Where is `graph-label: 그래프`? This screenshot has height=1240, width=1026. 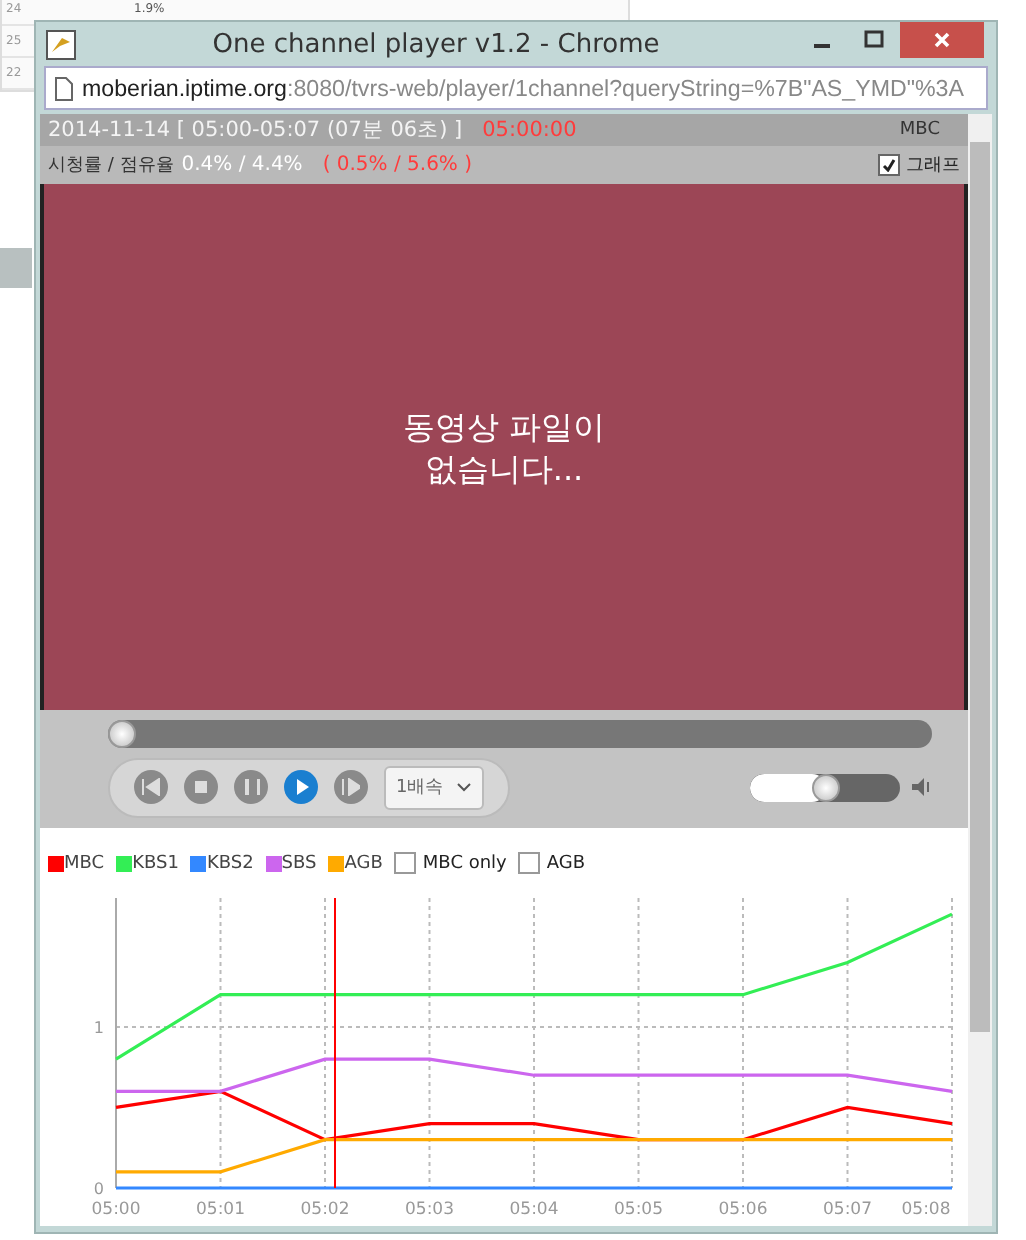
graph-label: 그래프 is located at coordinates (933, 166).